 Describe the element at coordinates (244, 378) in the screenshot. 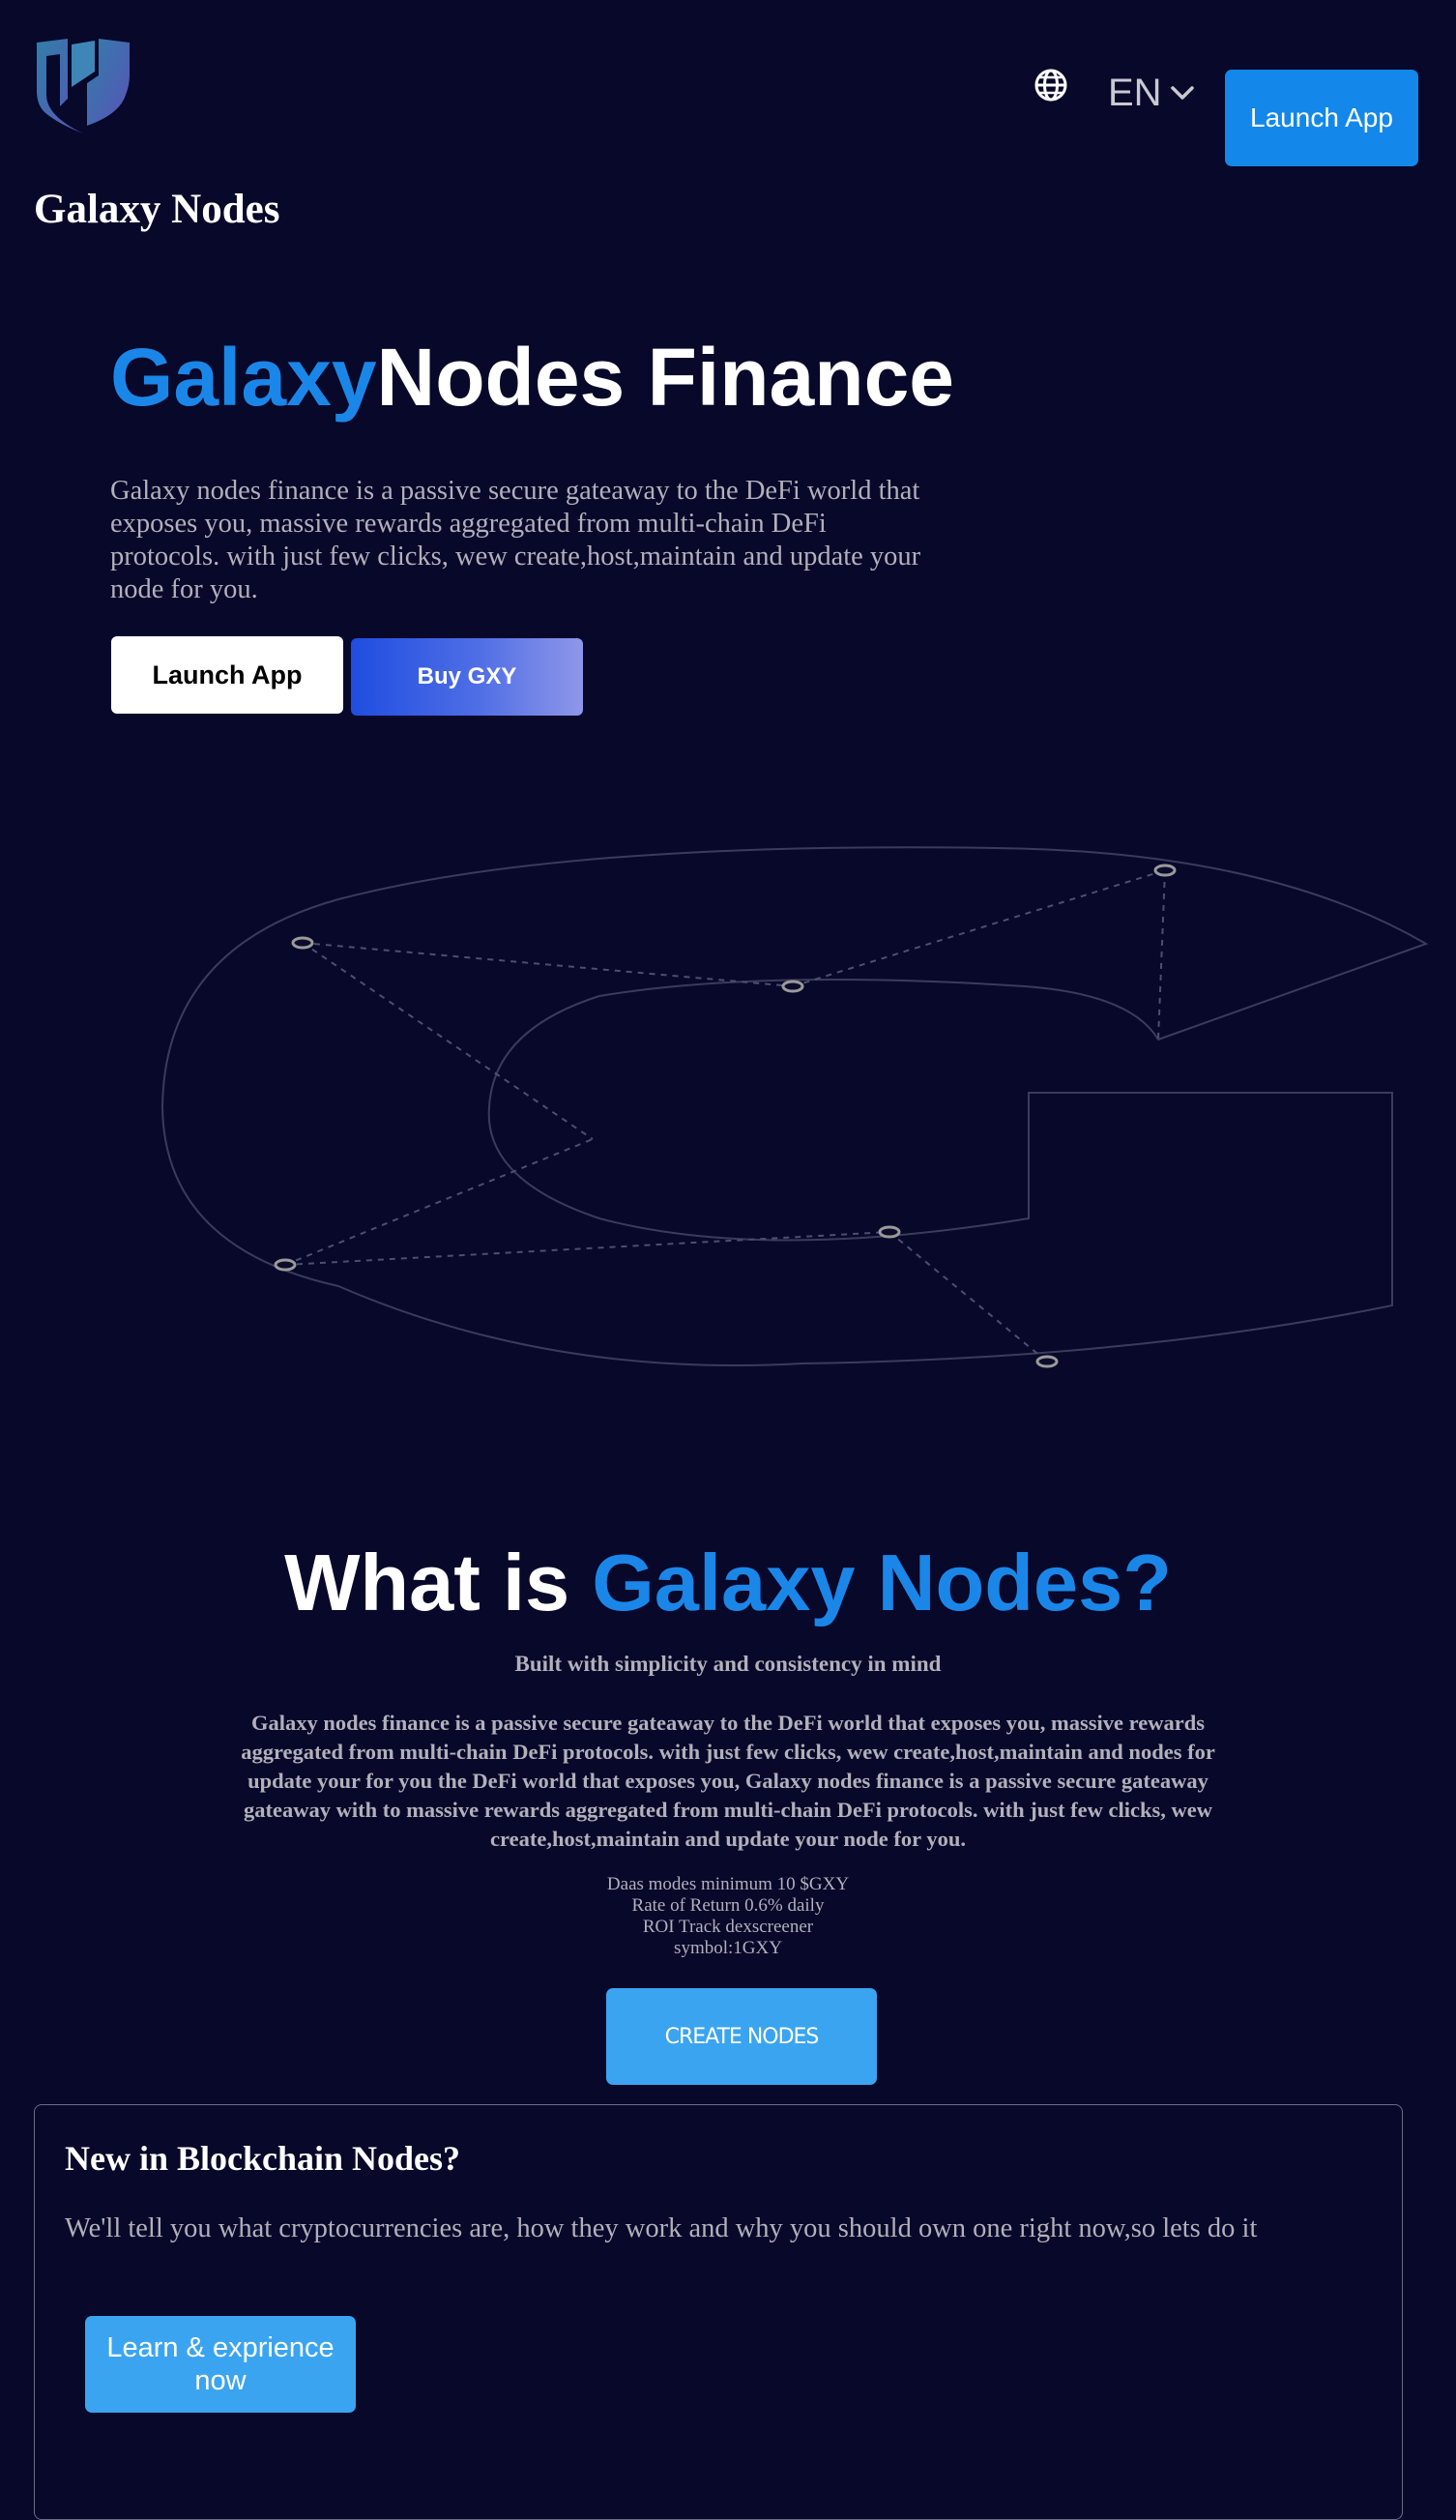

I see `hero-title-accent: Galaxy` at that location.